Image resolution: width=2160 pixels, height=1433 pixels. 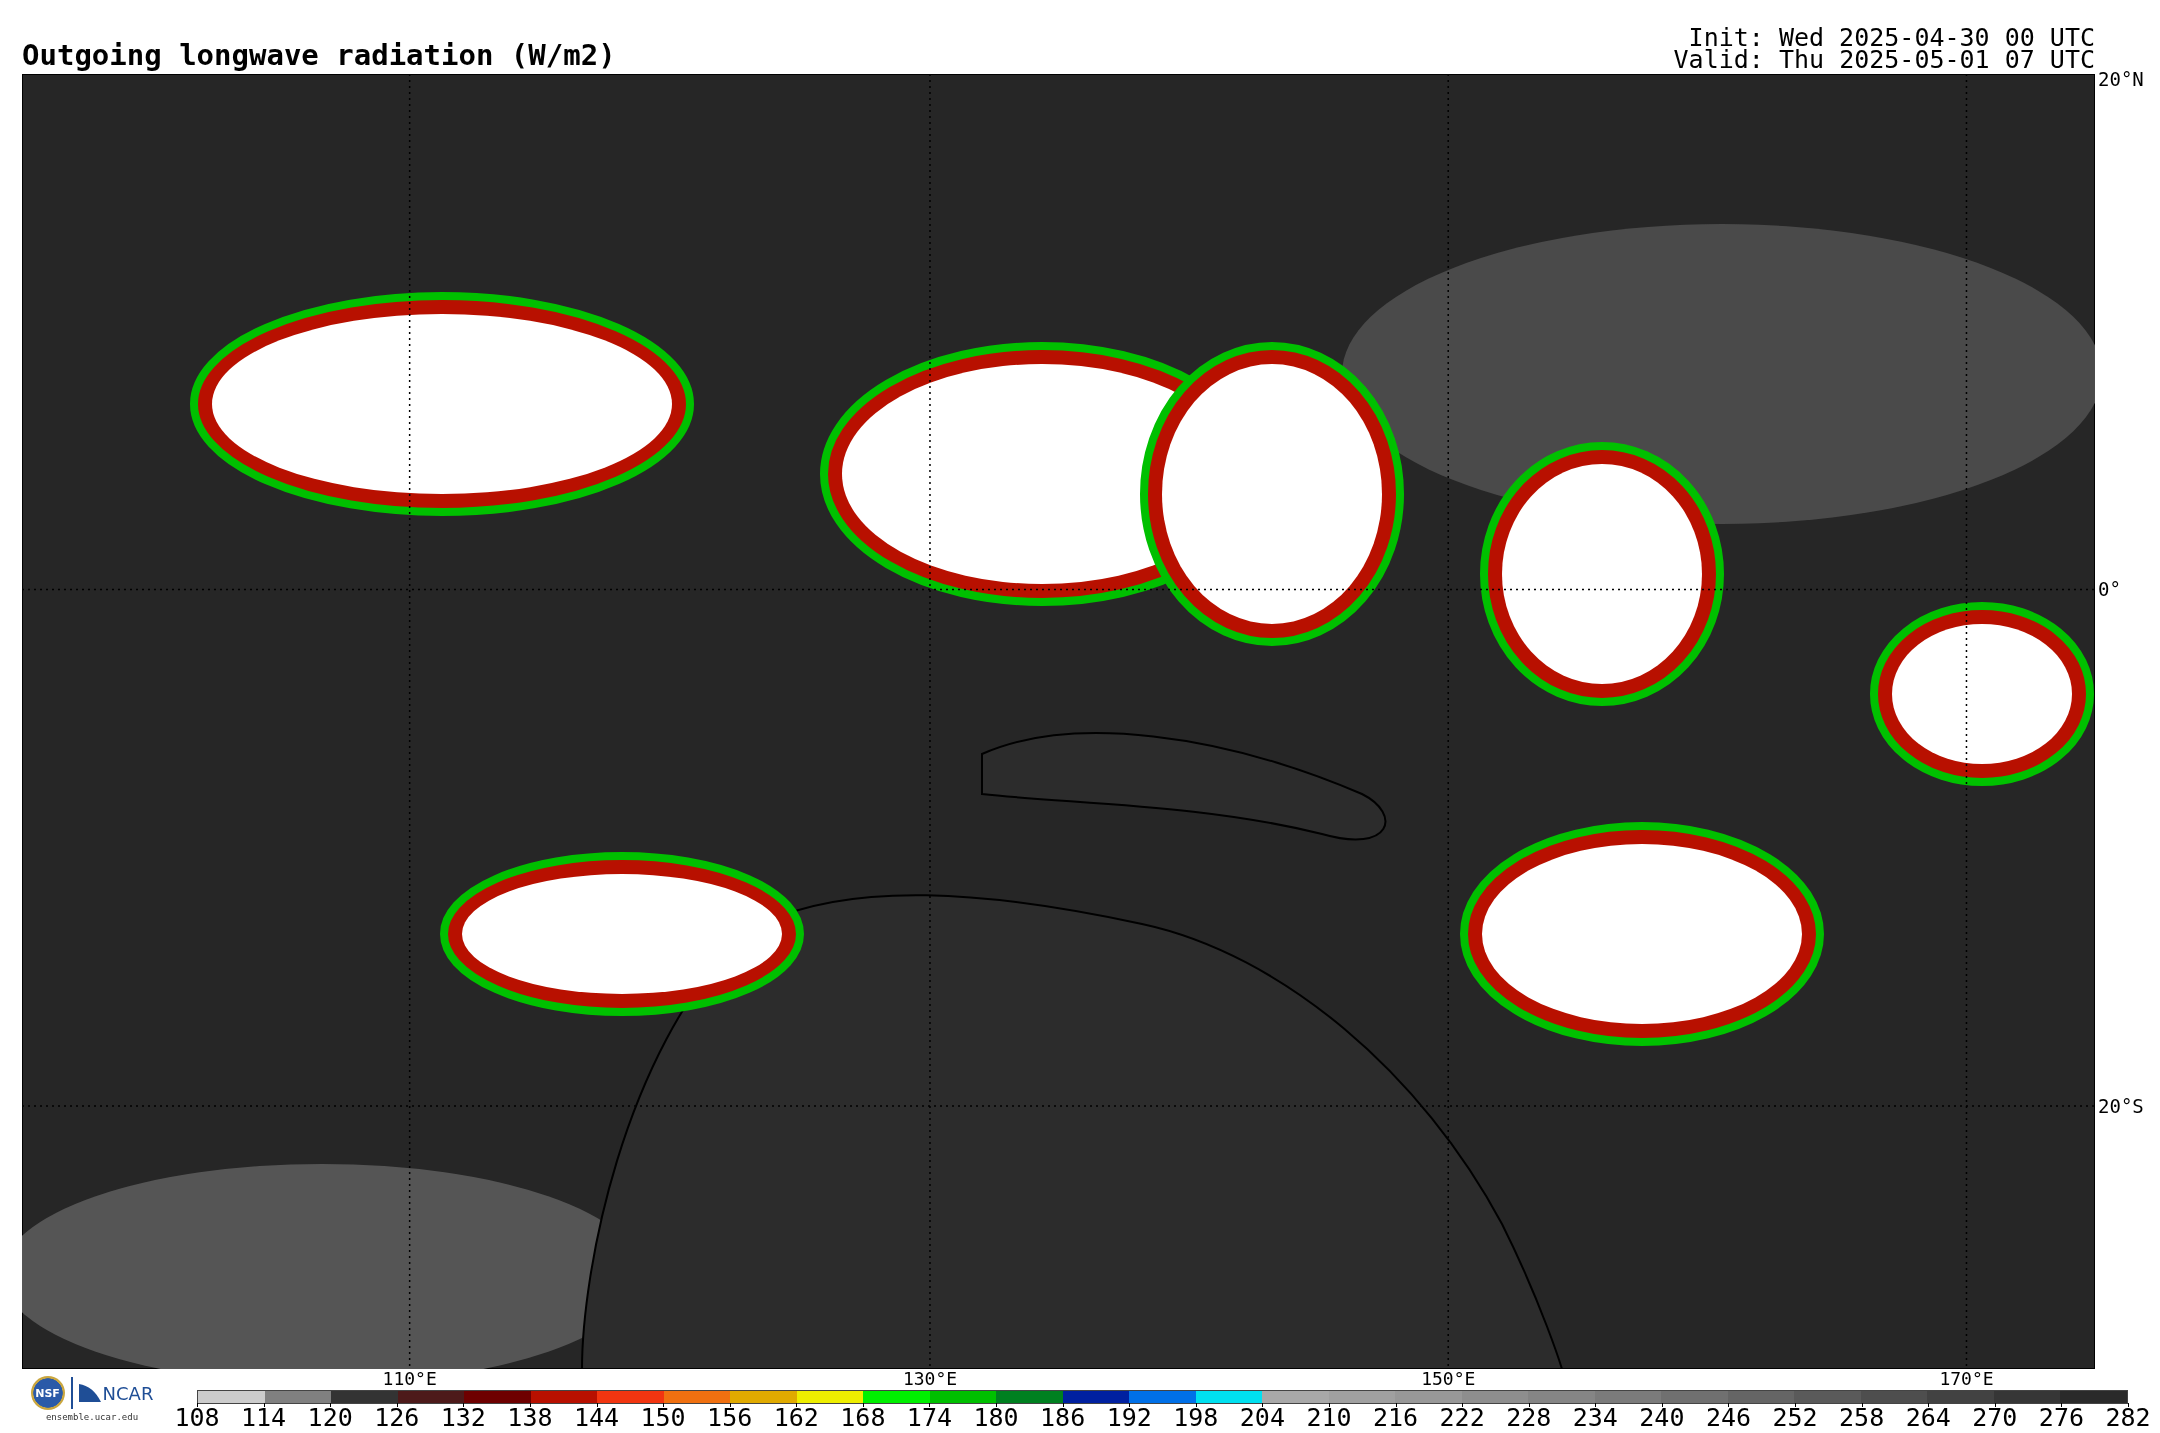 What do you see at coordinates (319, 57) in the screenshot?
I see `chart-title: Outgoing longwave radiation (W/m2)` at bounding box center [319, 57].